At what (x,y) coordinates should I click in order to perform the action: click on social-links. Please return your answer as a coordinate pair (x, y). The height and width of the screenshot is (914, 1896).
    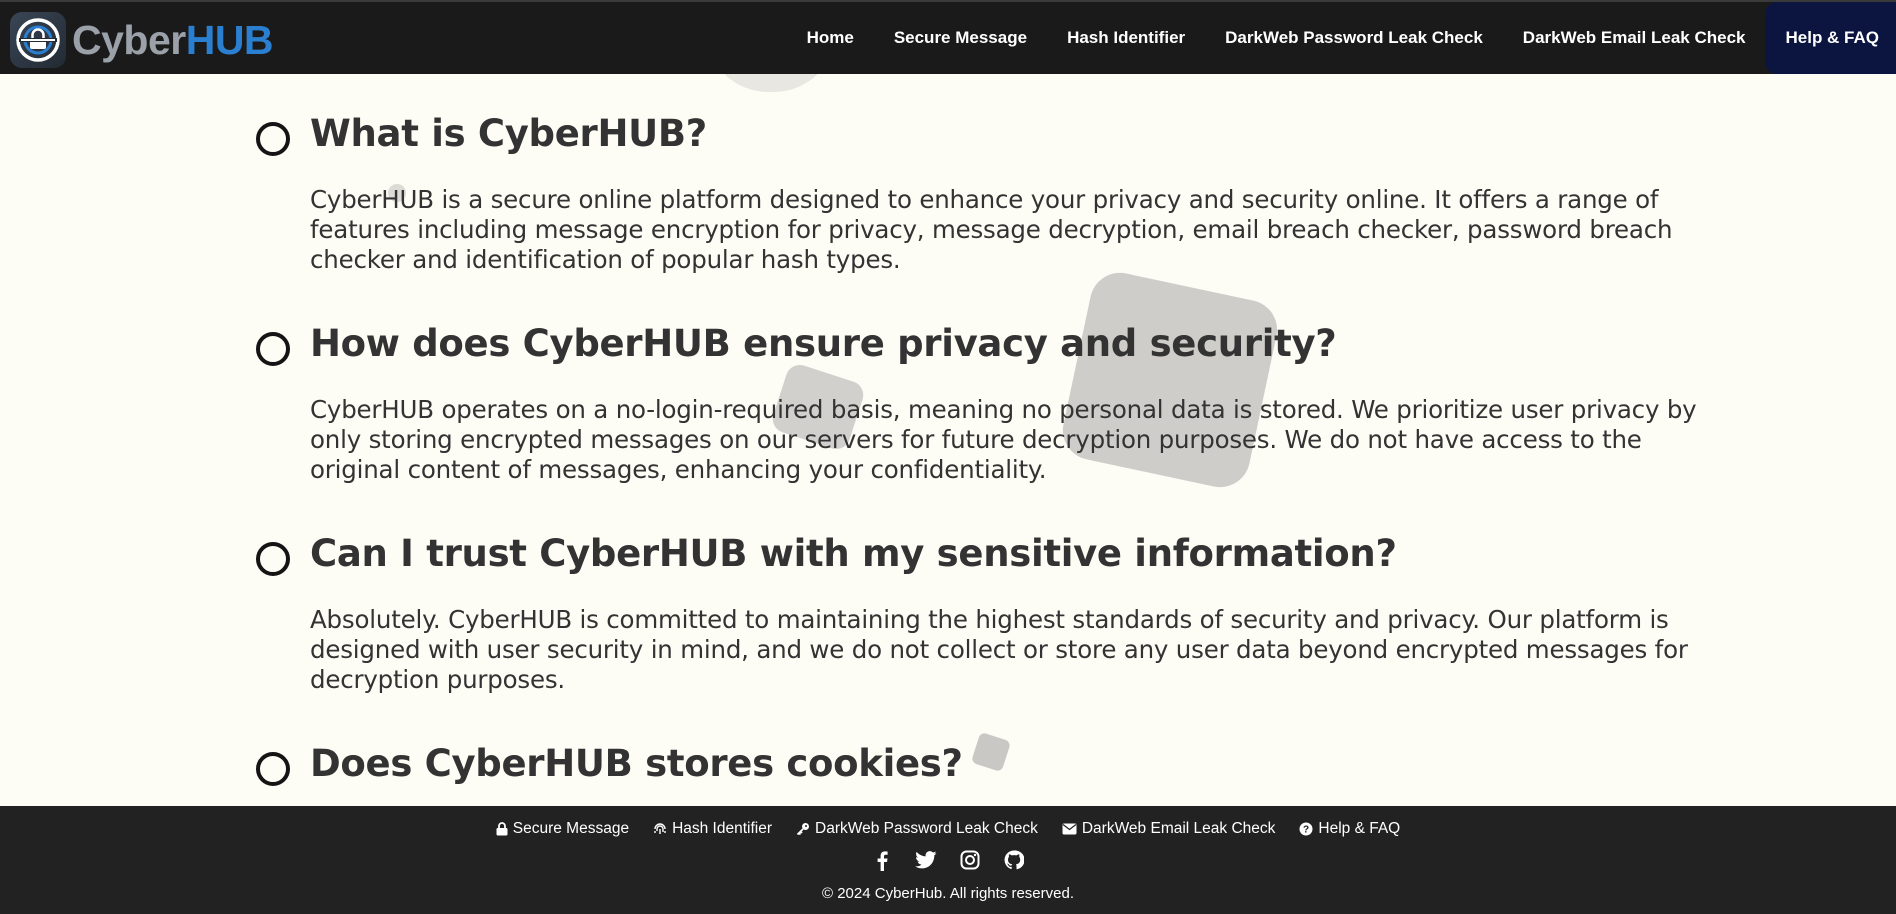
    Looking at the image, I should click on (948, 860).